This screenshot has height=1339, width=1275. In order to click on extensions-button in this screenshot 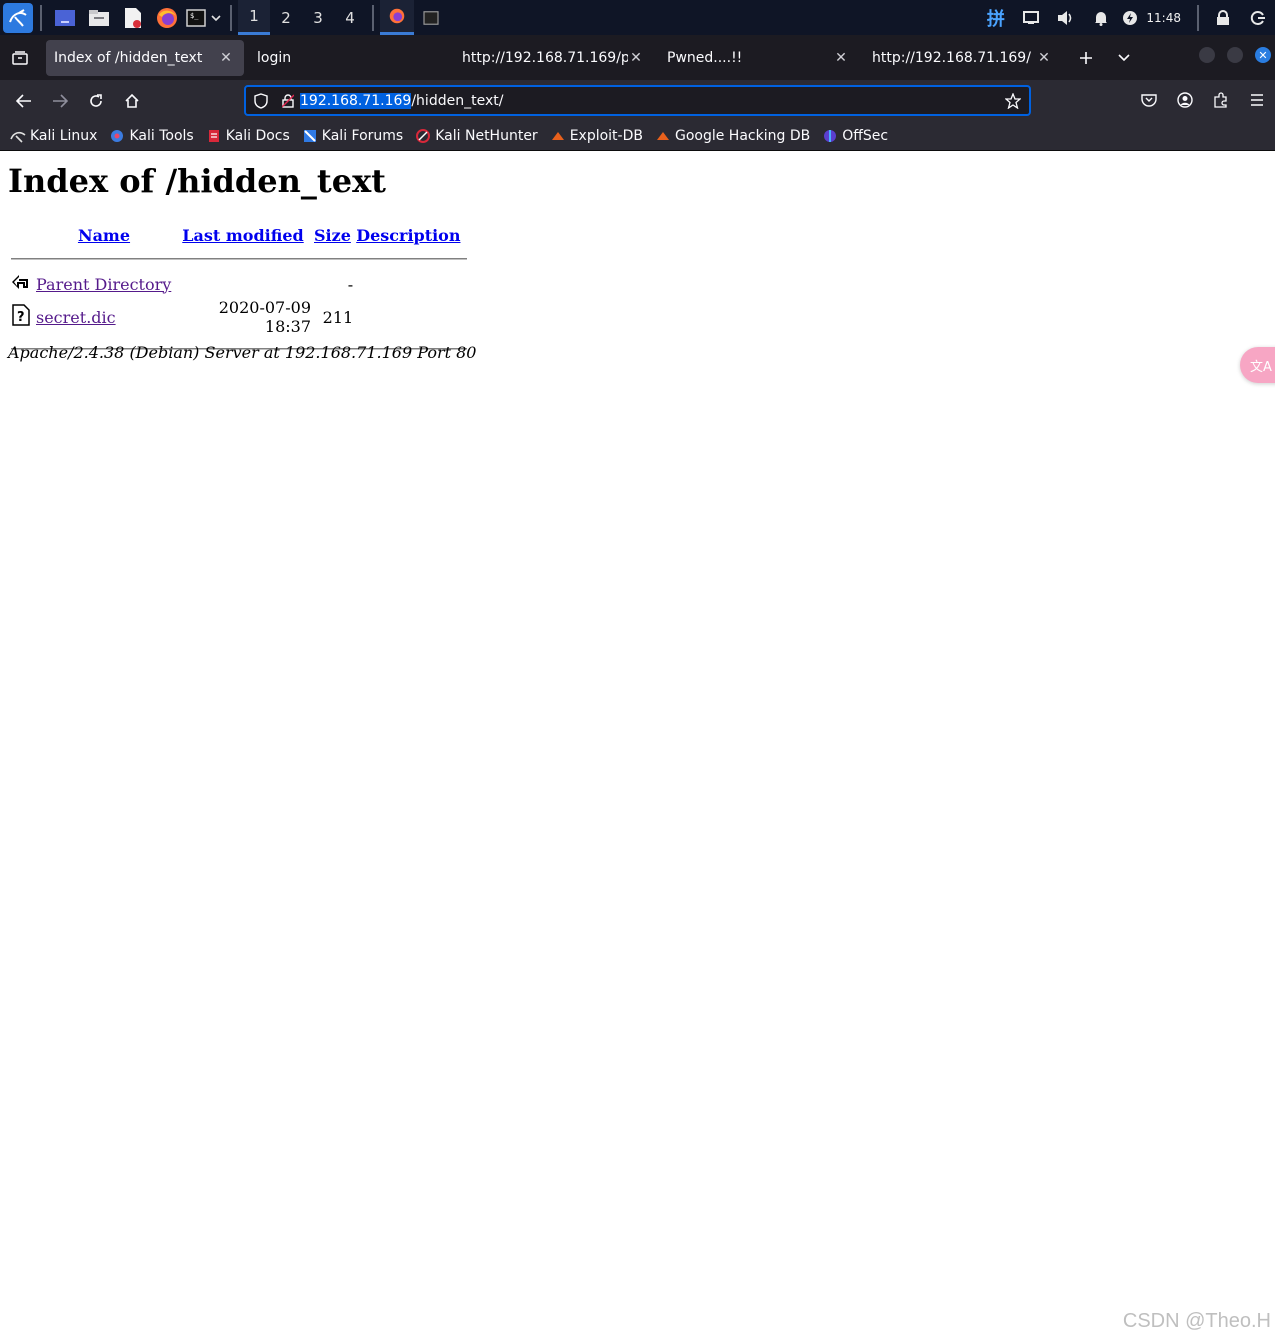, I will do `click(1221, 100)`.